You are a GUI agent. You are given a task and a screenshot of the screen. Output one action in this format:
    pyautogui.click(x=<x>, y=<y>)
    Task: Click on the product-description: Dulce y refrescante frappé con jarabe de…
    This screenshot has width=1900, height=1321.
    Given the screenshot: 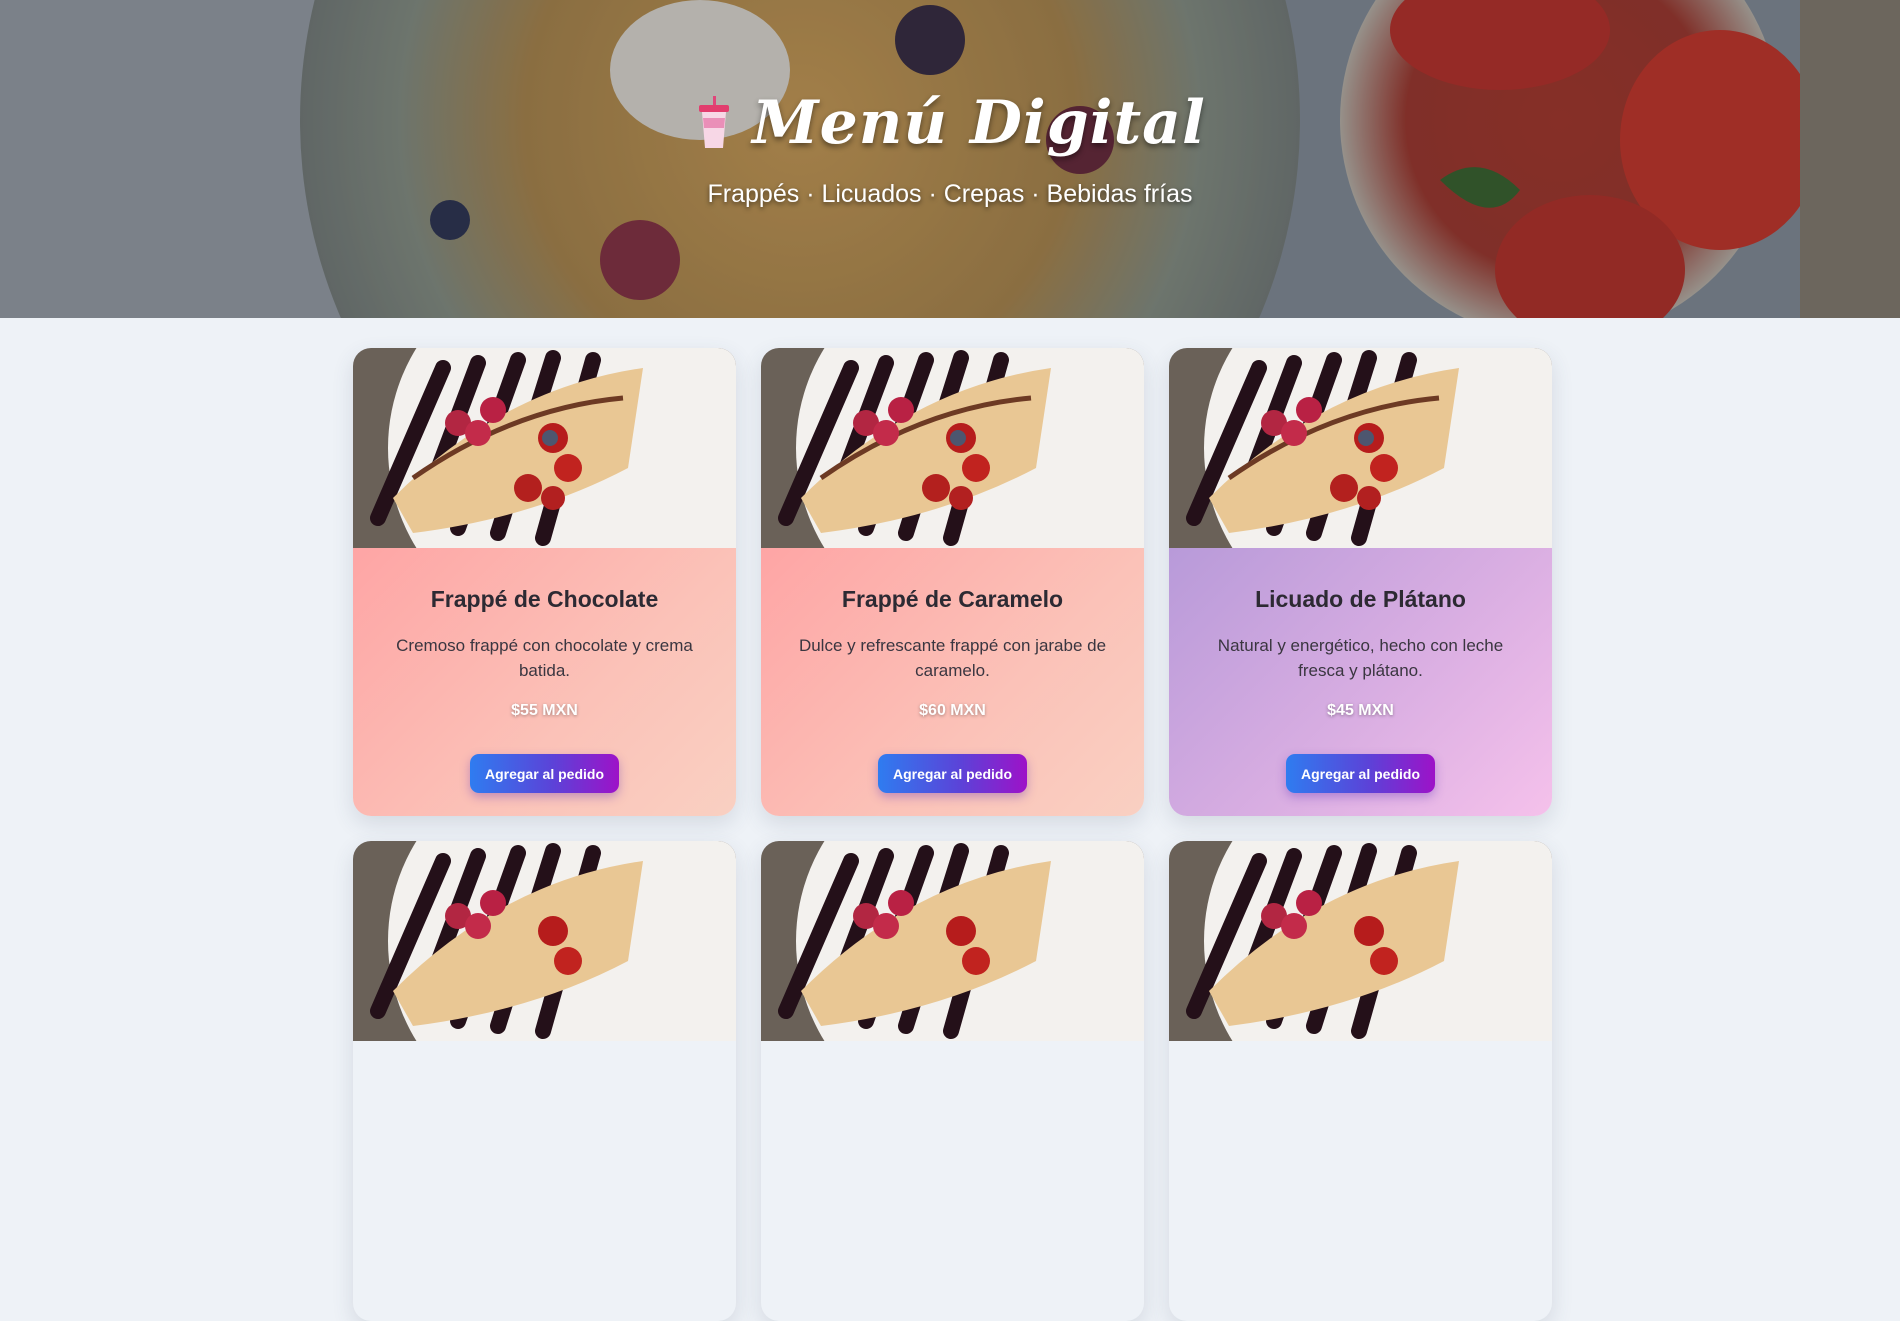 What is the action you would take?
    pyautogui.click(x=952, y=658)
    